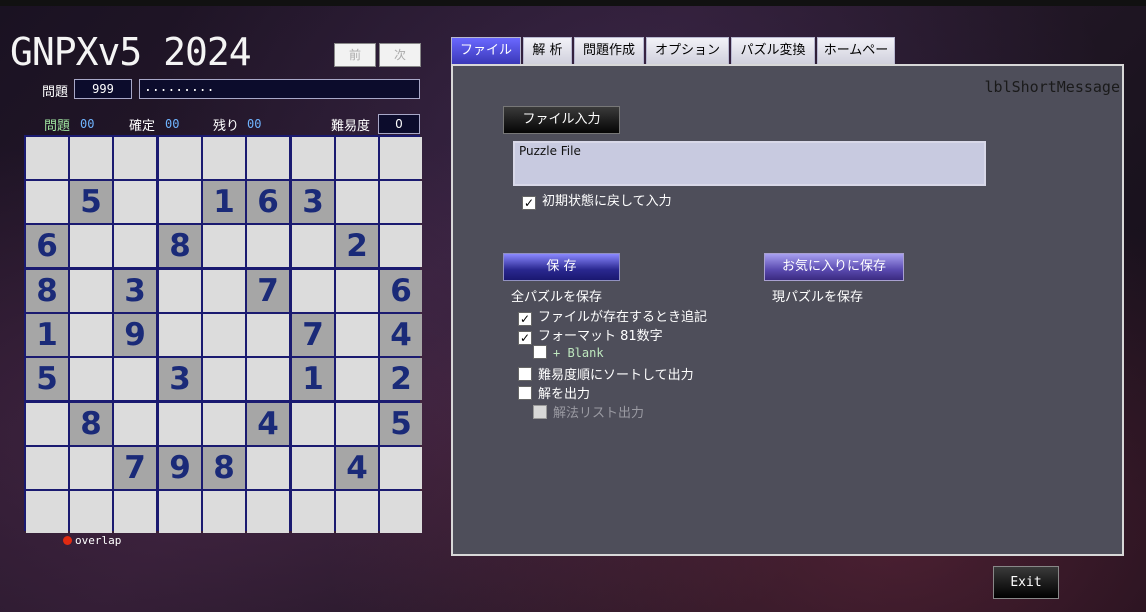 The height and width of the screenshot is (612, 1146). I want to click on tab-analysis: 解 析, so click(547, 50).